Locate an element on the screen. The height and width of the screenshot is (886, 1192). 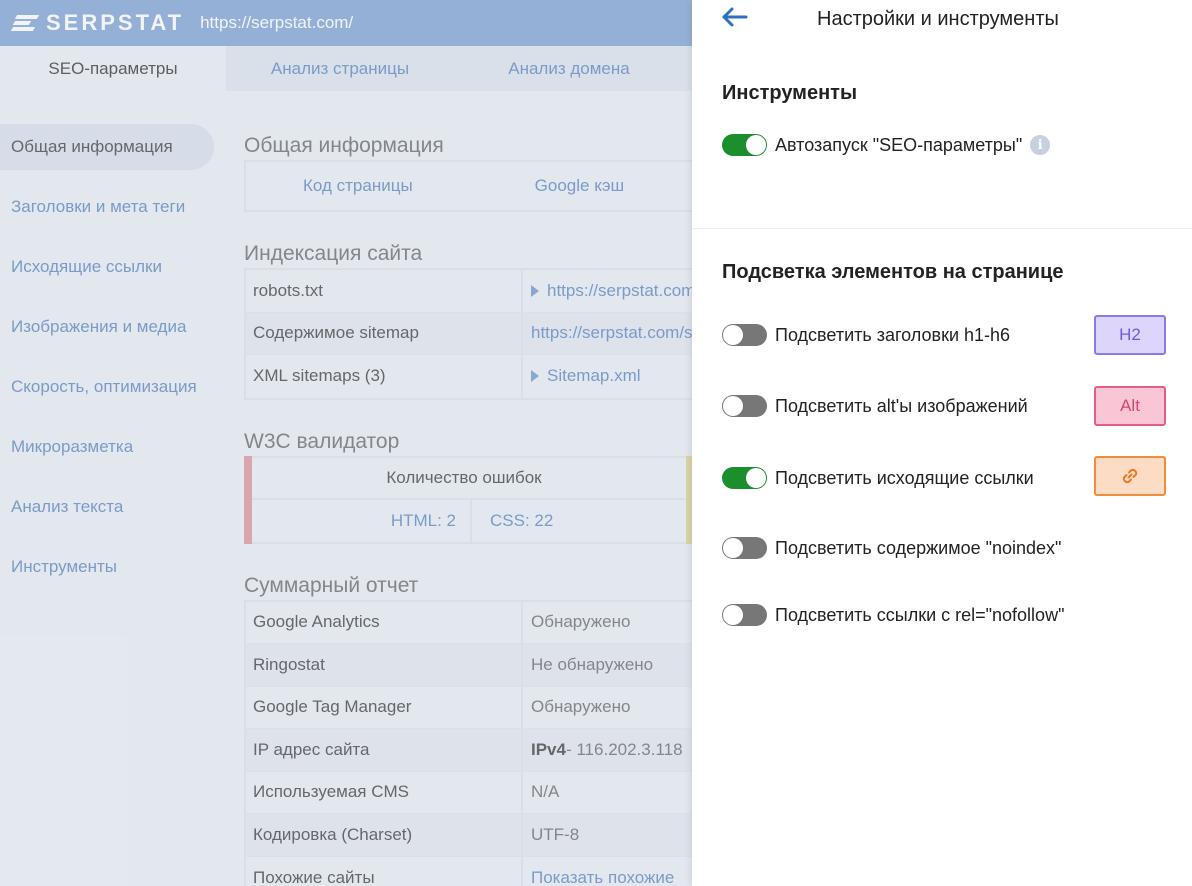
highlight-nofollow-toggle is located at coordinates (744, 615).